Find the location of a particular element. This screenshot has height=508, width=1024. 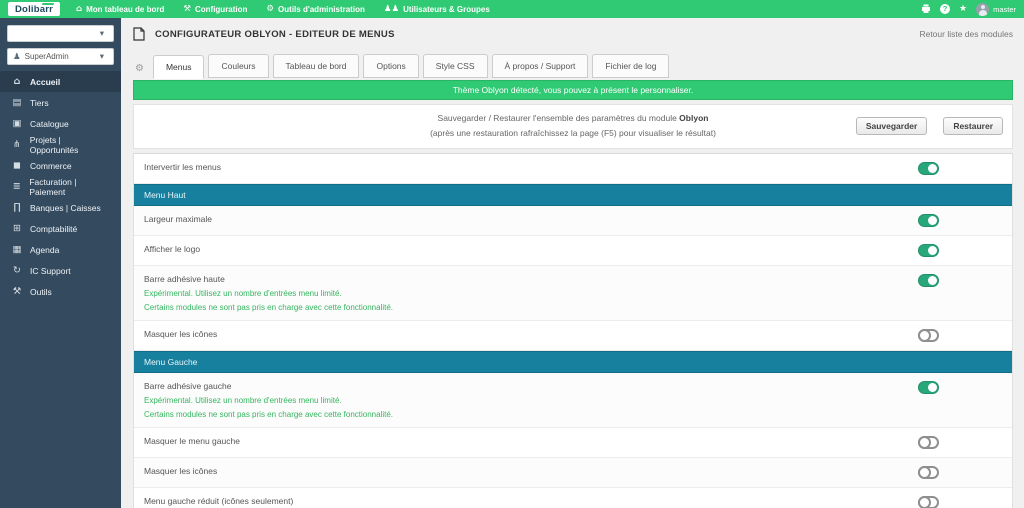

tab-options: Options is located at coordinates (391, 66).